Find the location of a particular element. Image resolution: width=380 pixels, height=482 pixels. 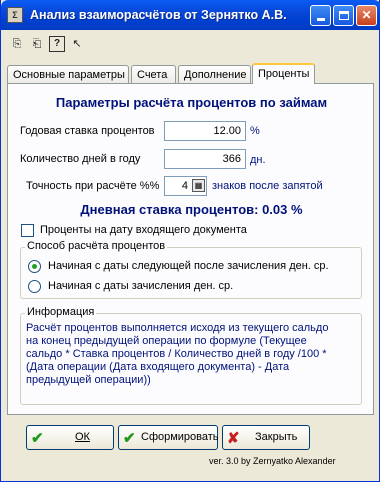

ok-button: ✔ ОК is located at coordinates (70, 437).